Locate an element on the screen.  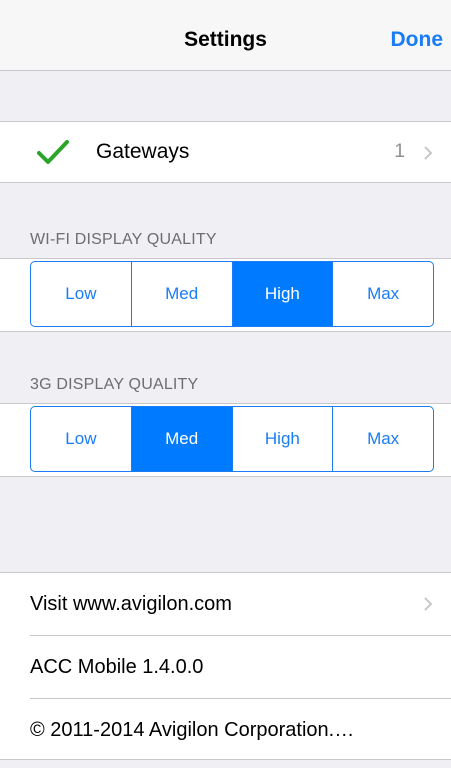
version-label: ACC Mobile 1.4.0.0 is located at coordinates (117, 667).